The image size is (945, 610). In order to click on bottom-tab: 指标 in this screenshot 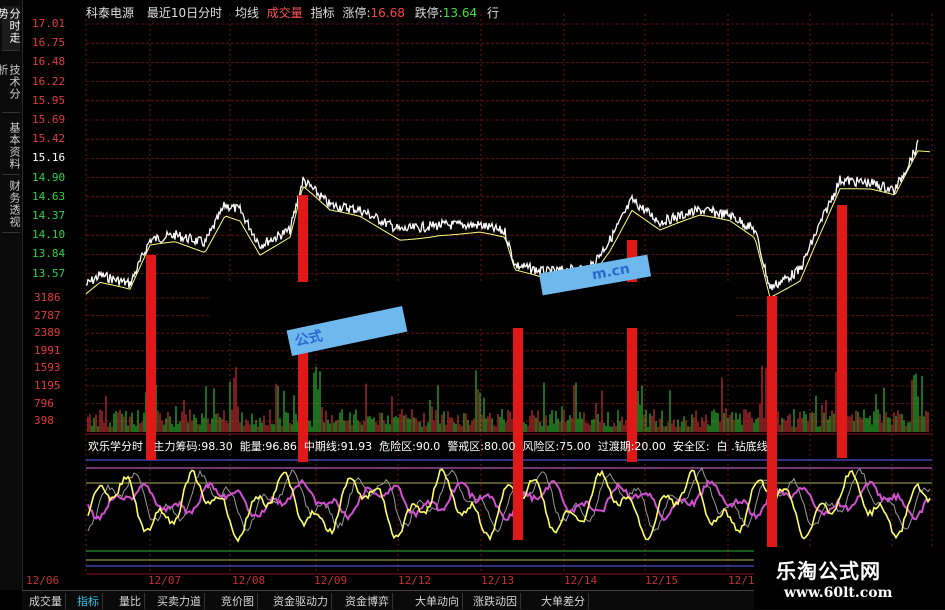, I will do `click(88, 601)`.